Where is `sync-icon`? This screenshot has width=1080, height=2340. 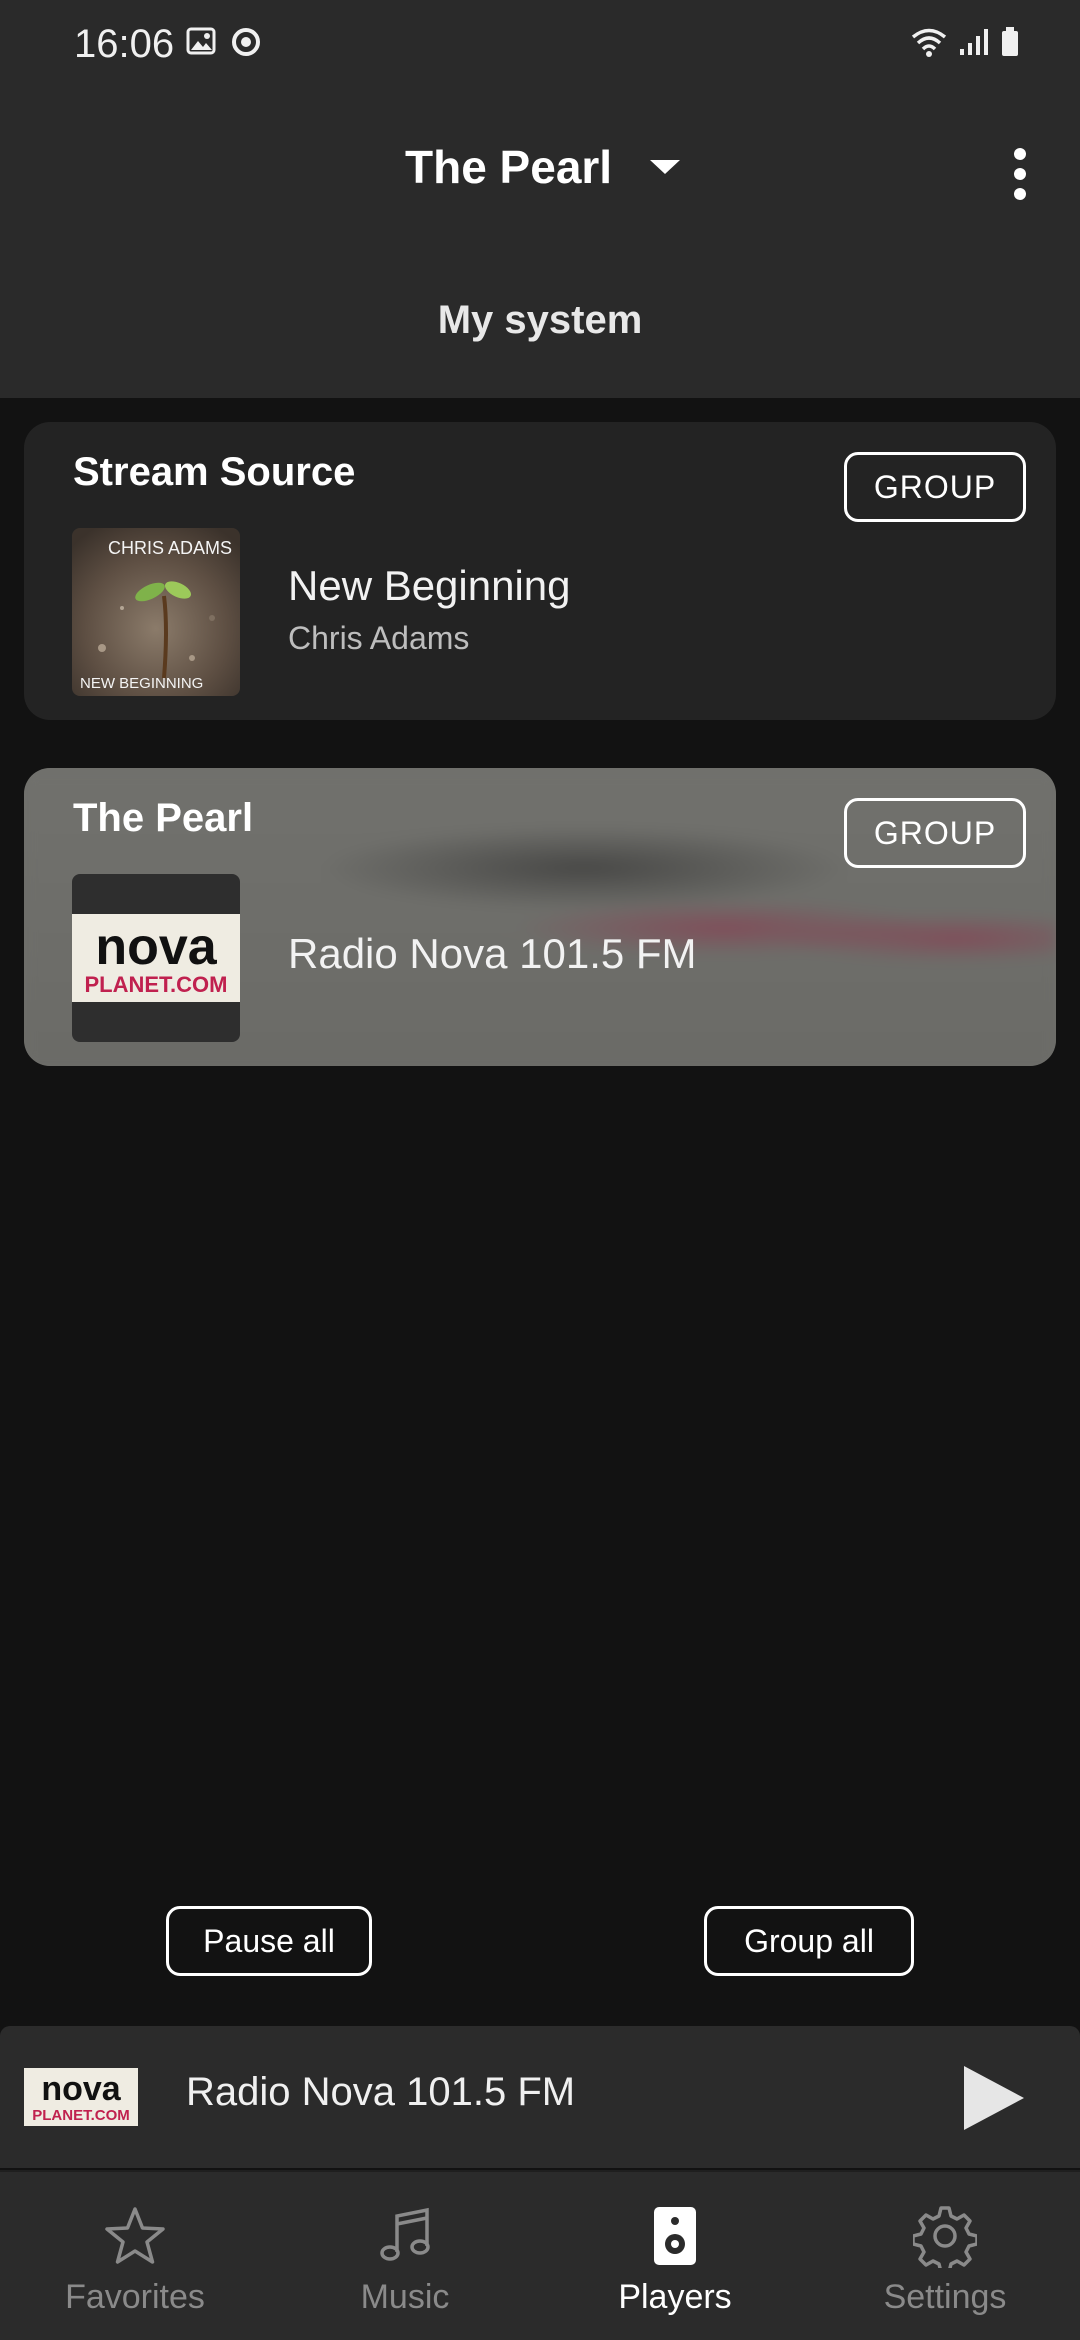 sync-icon is located at coordinates (246, 42).